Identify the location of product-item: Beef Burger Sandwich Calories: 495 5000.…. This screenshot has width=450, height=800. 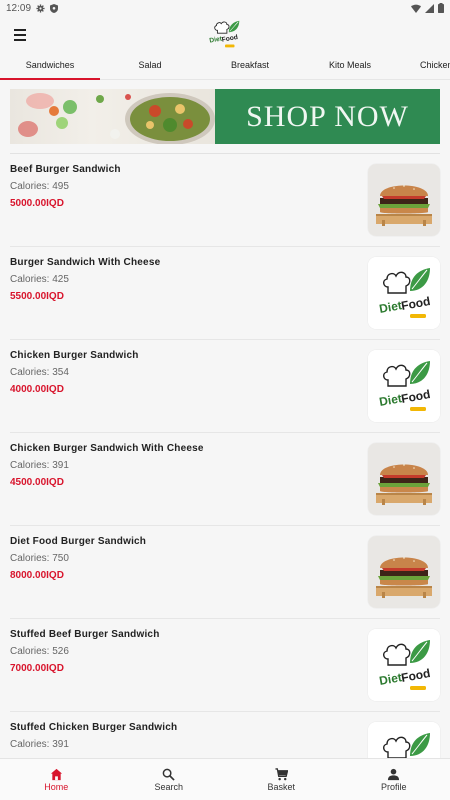
(225, 200).